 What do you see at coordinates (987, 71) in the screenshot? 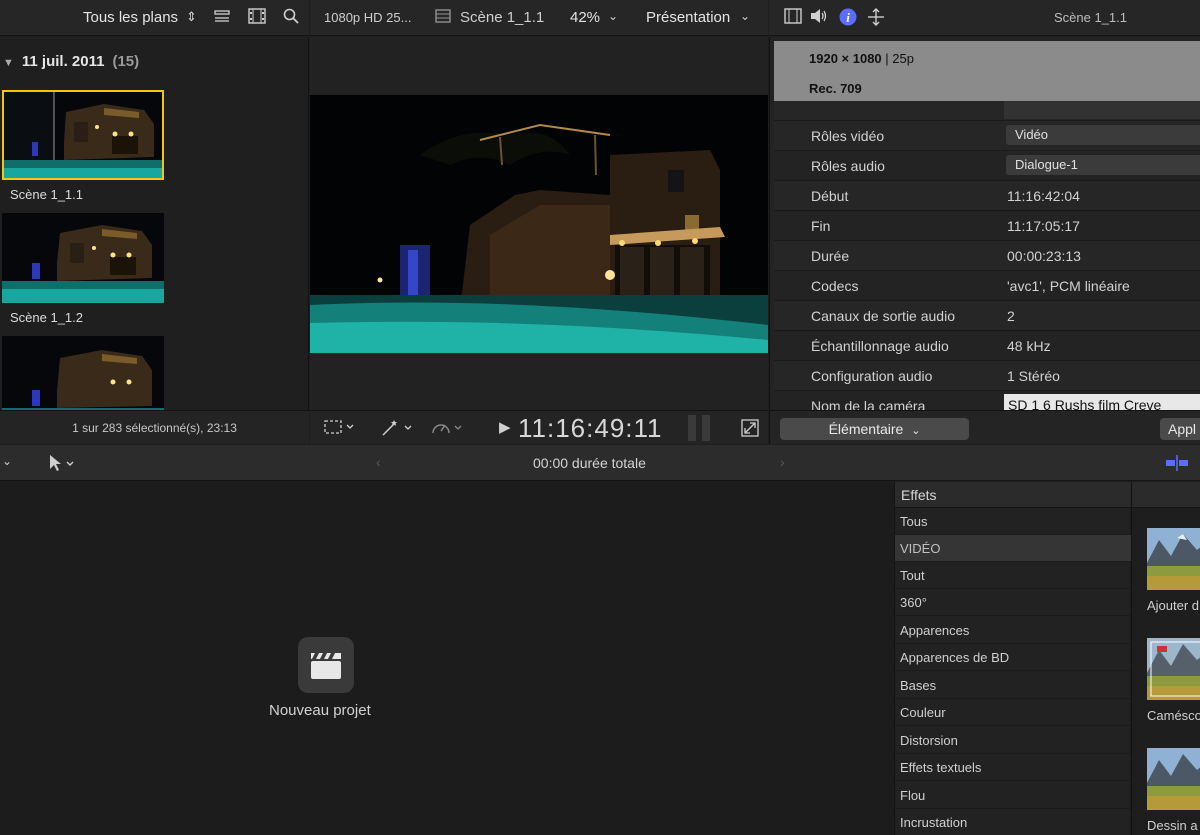
I see `inspector-format-header: 1920 × 1080 | 25p Rec. 709` at bounding box center [987, 71].